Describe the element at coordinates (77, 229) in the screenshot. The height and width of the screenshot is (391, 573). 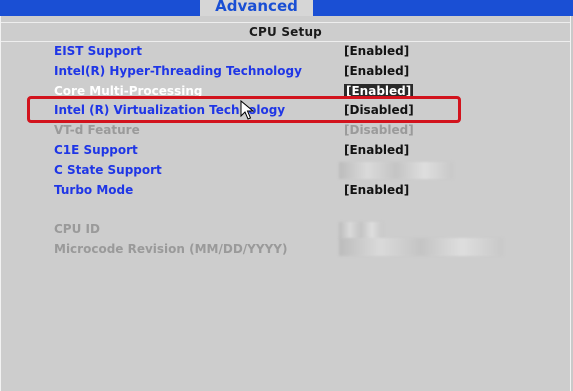
I see `info-cpu-id: CPU ID` at that location.